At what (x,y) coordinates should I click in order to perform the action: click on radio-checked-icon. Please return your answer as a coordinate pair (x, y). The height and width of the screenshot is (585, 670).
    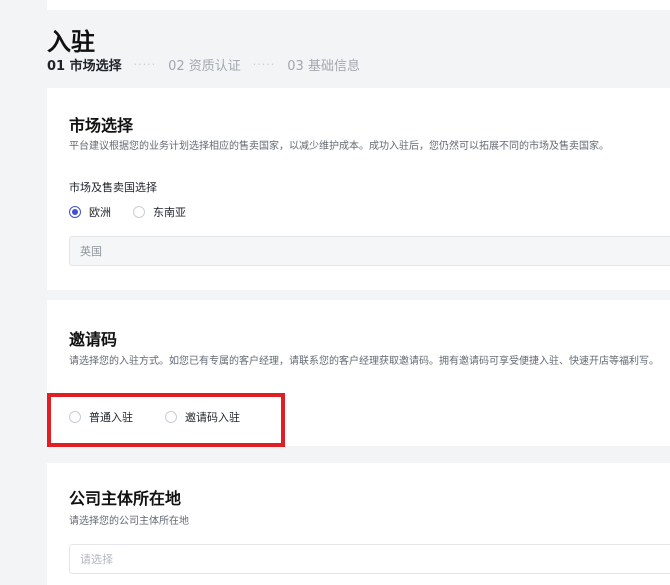
    Looking at the image, I should click on (75, 212).